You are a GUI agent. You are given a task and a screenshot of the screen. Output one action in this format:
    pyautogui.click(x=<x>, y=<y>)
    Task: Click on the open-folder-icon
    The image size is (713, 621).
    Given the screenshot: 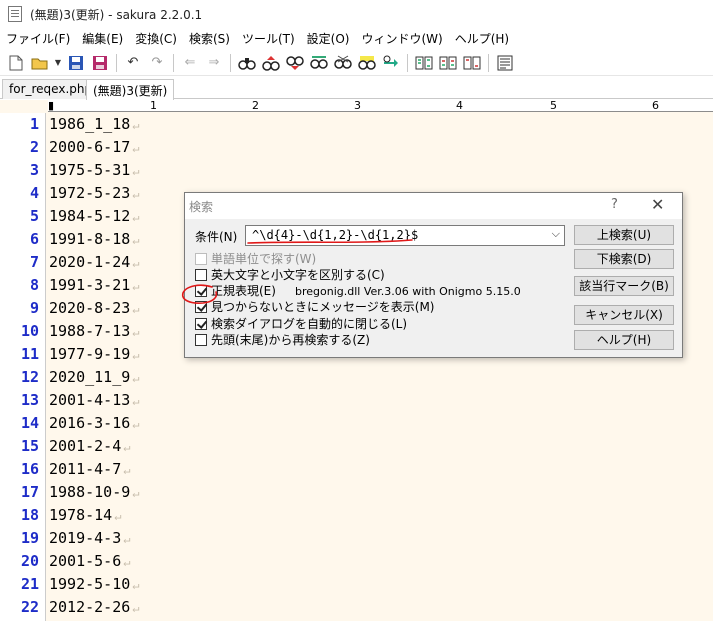 What is the action you would take?
    pyautogui.click(x=40, y=63)
    